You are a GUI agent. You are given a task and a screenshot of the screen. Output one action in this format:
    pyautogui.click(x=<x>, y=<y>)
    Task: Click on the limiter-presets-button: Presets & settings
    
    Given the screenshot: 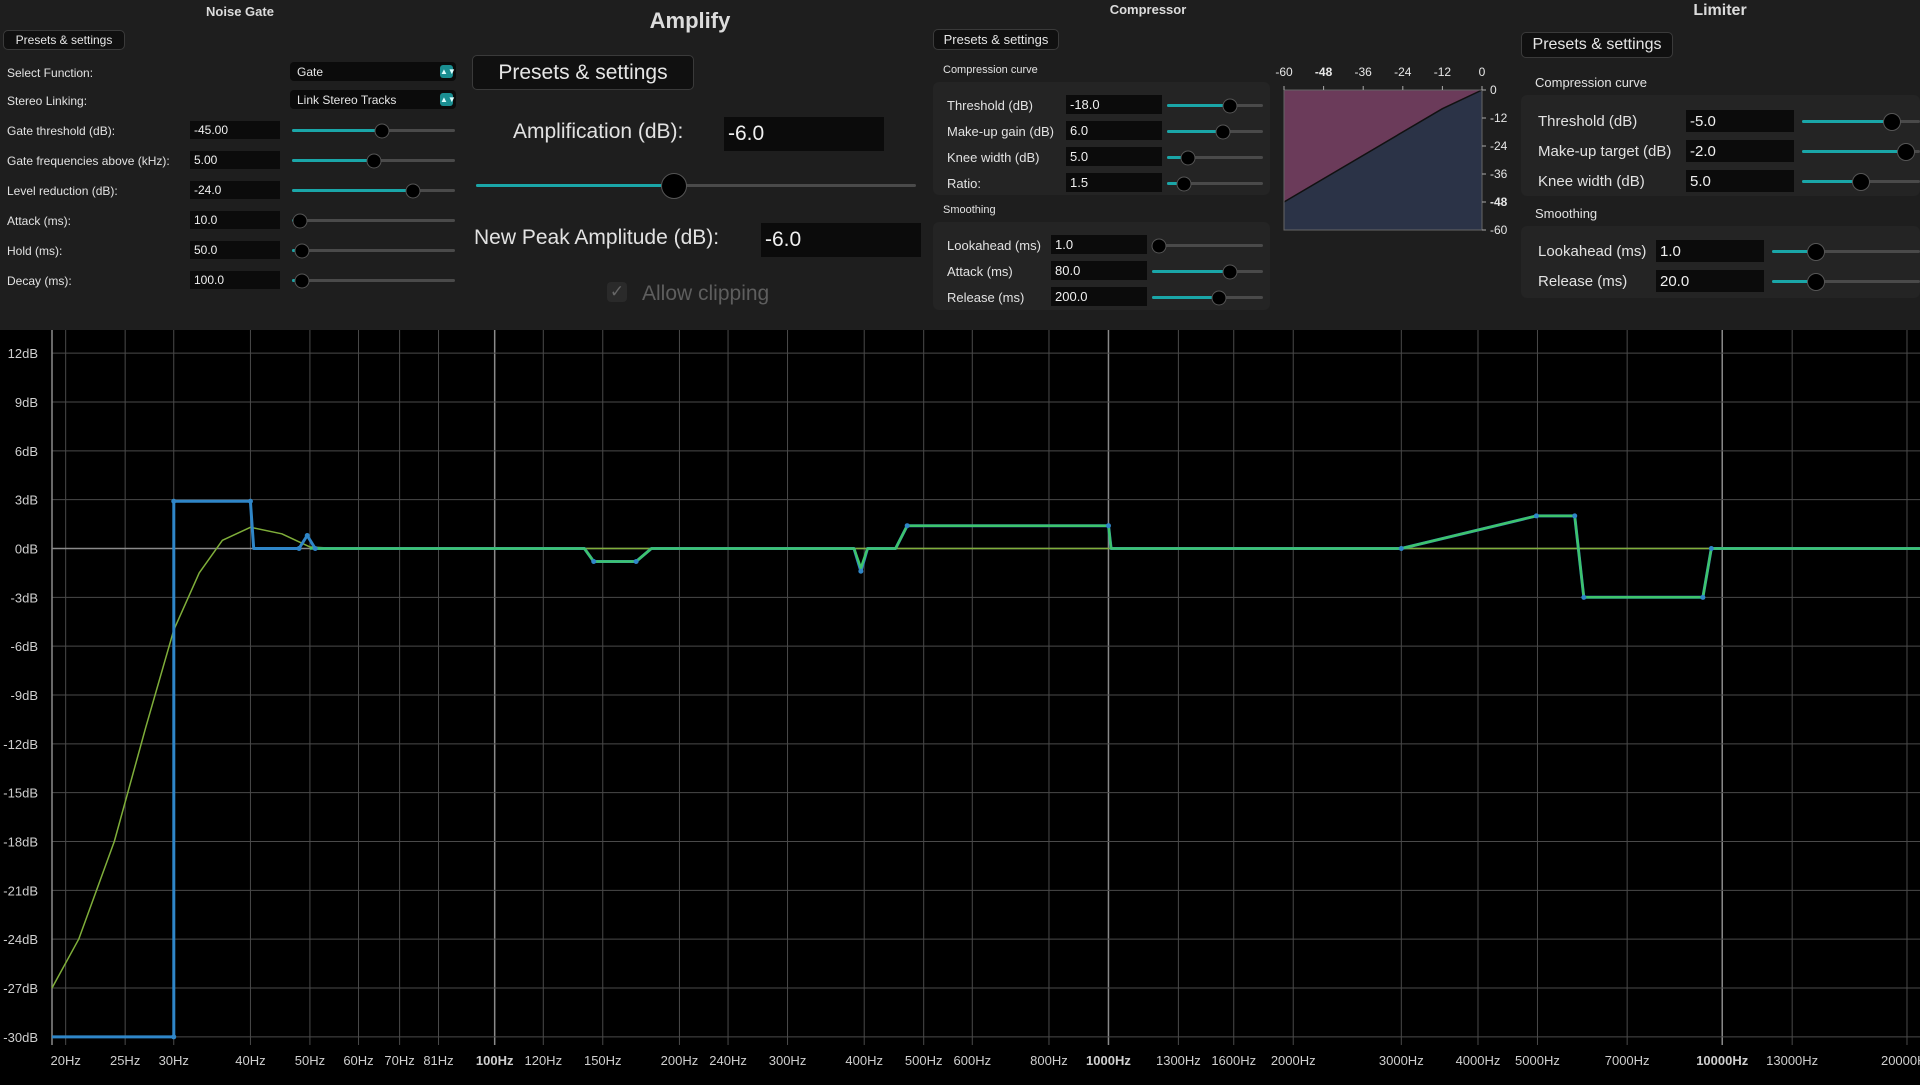 What is the action you would take?
    pyautogui.click(x=1597, y=45)
    